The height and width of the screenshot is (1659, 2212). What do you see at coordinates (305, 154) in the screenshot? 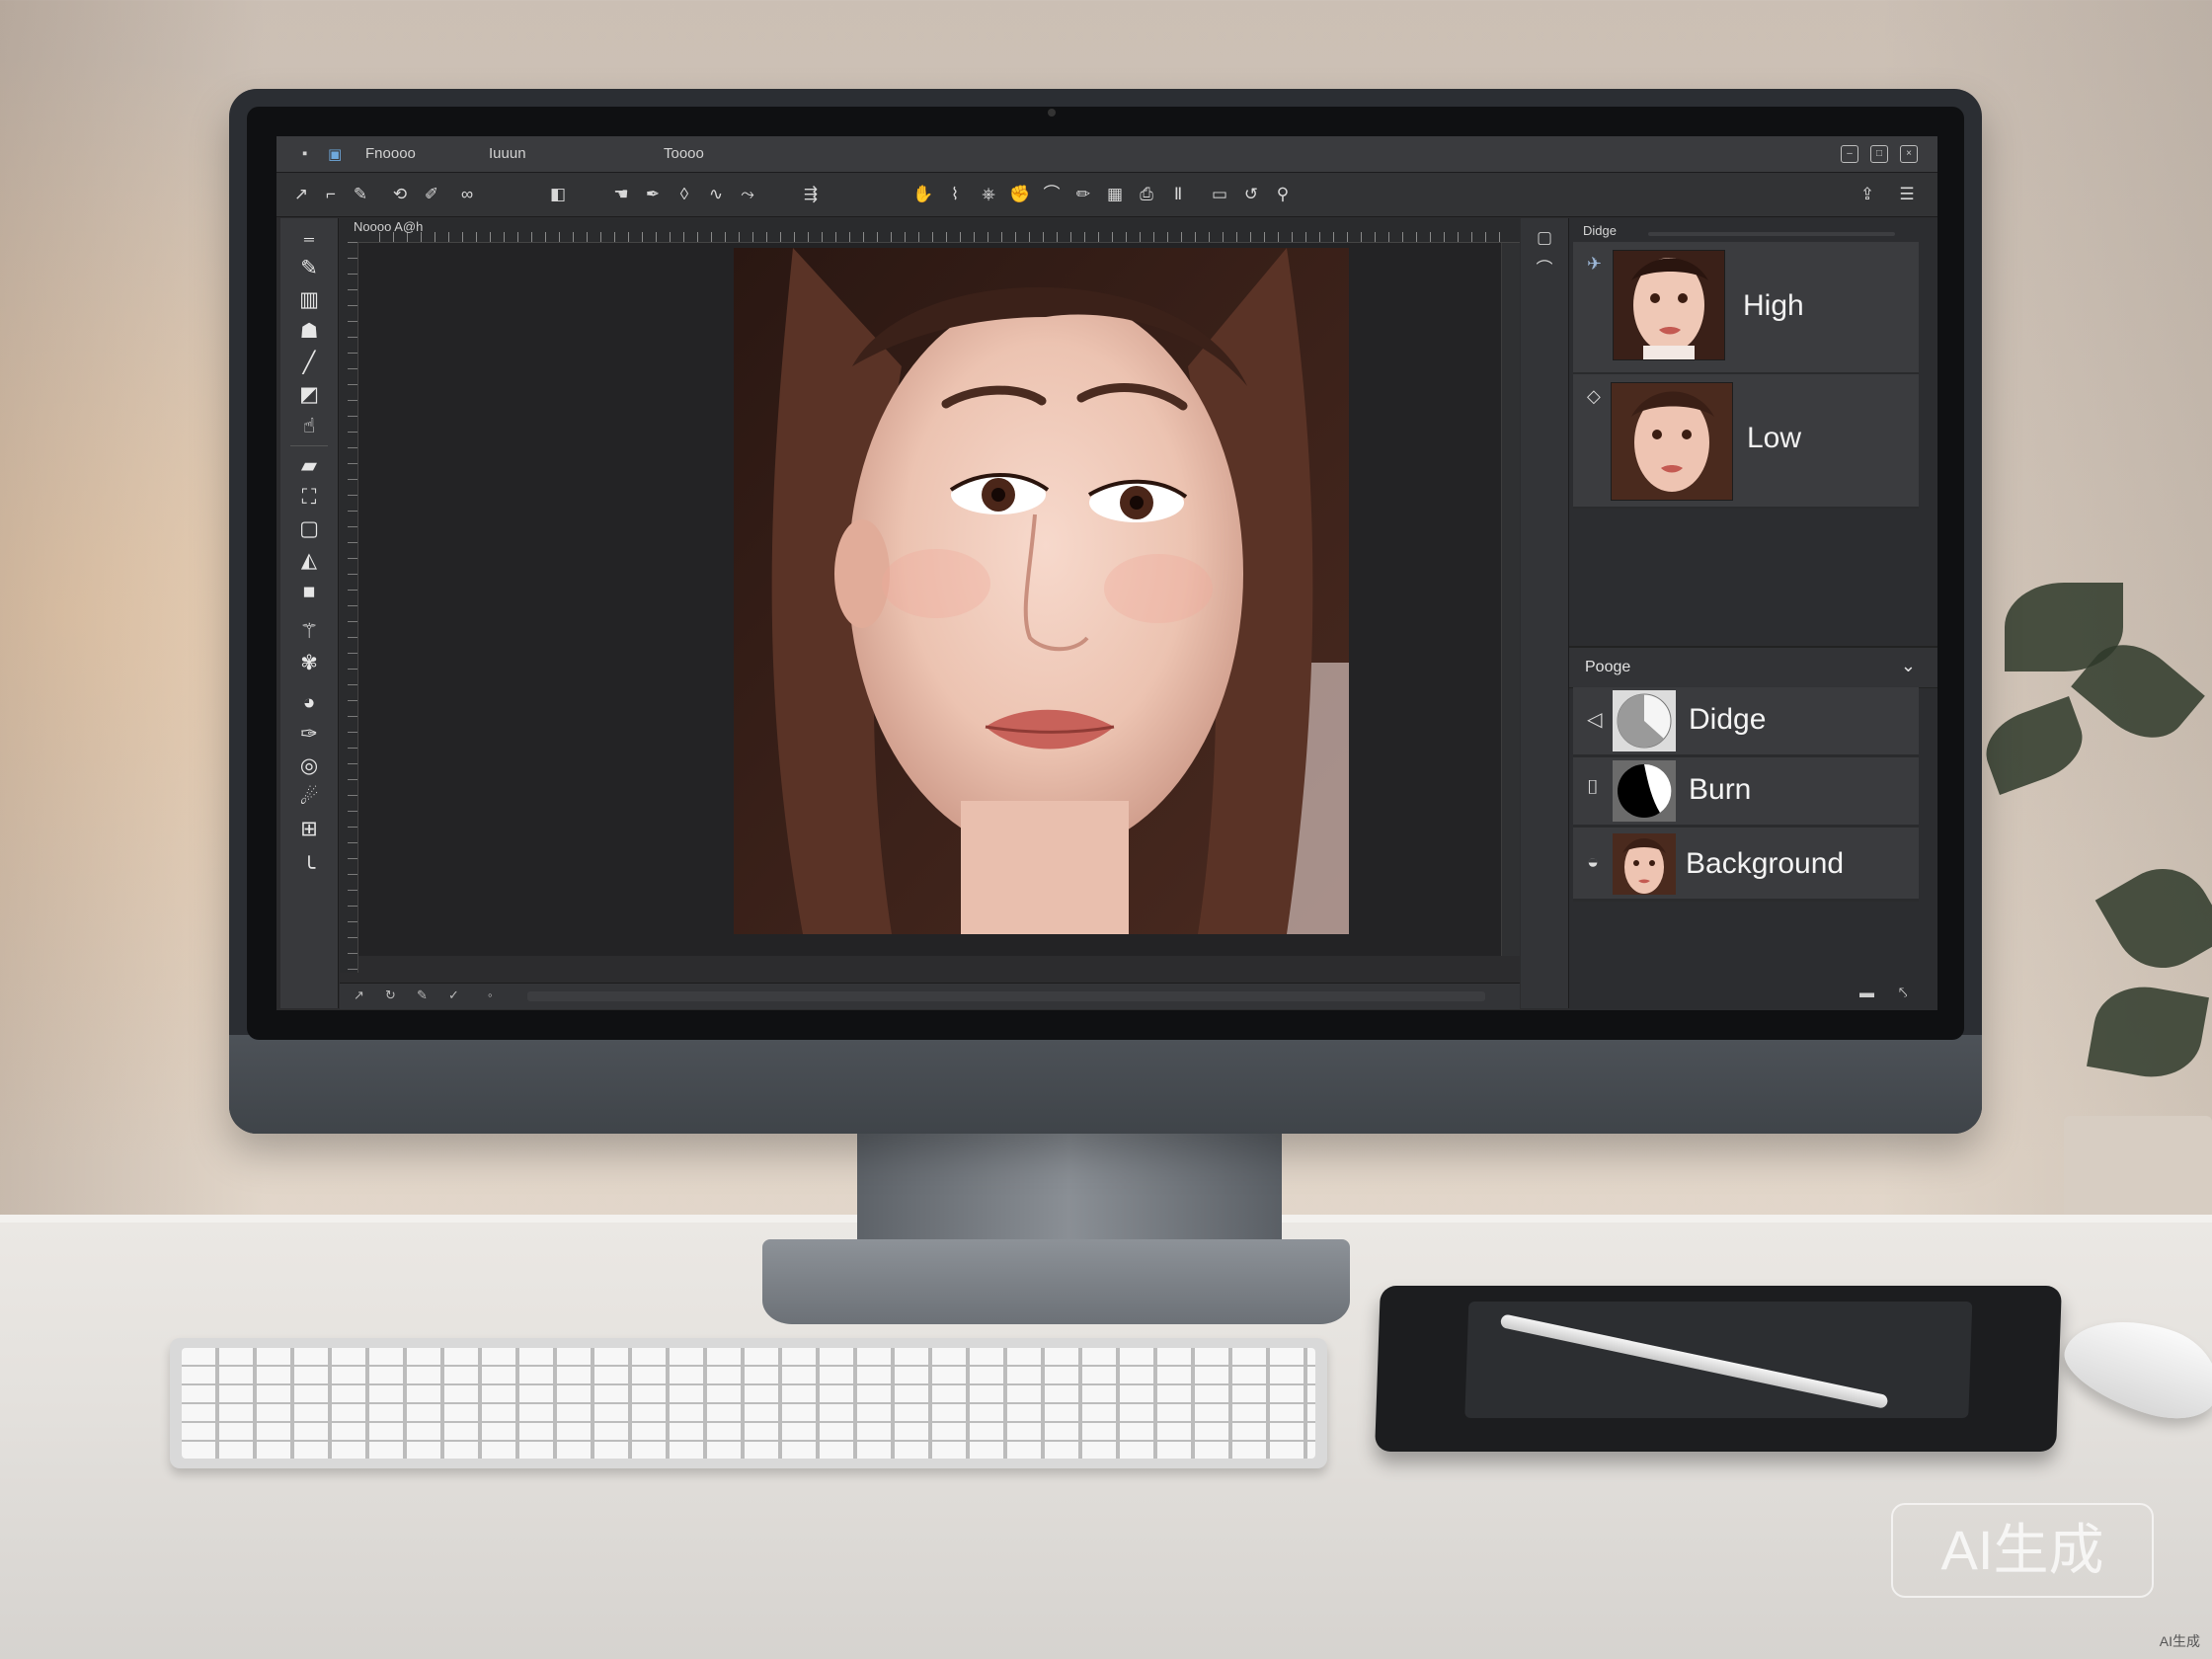
I see `app-icon: ▪` at bounding box center [305, 154].